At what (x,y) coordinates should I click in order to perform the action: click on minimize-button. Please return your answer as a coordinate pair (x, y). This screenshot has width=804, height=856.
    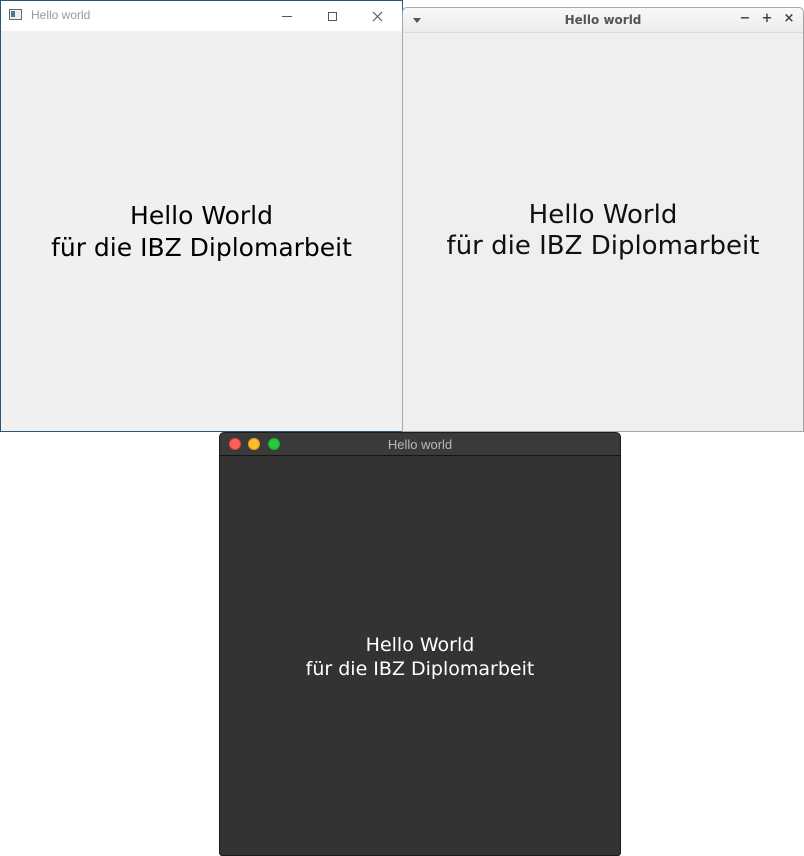
    Looking at the image, I should click on (287, 16).